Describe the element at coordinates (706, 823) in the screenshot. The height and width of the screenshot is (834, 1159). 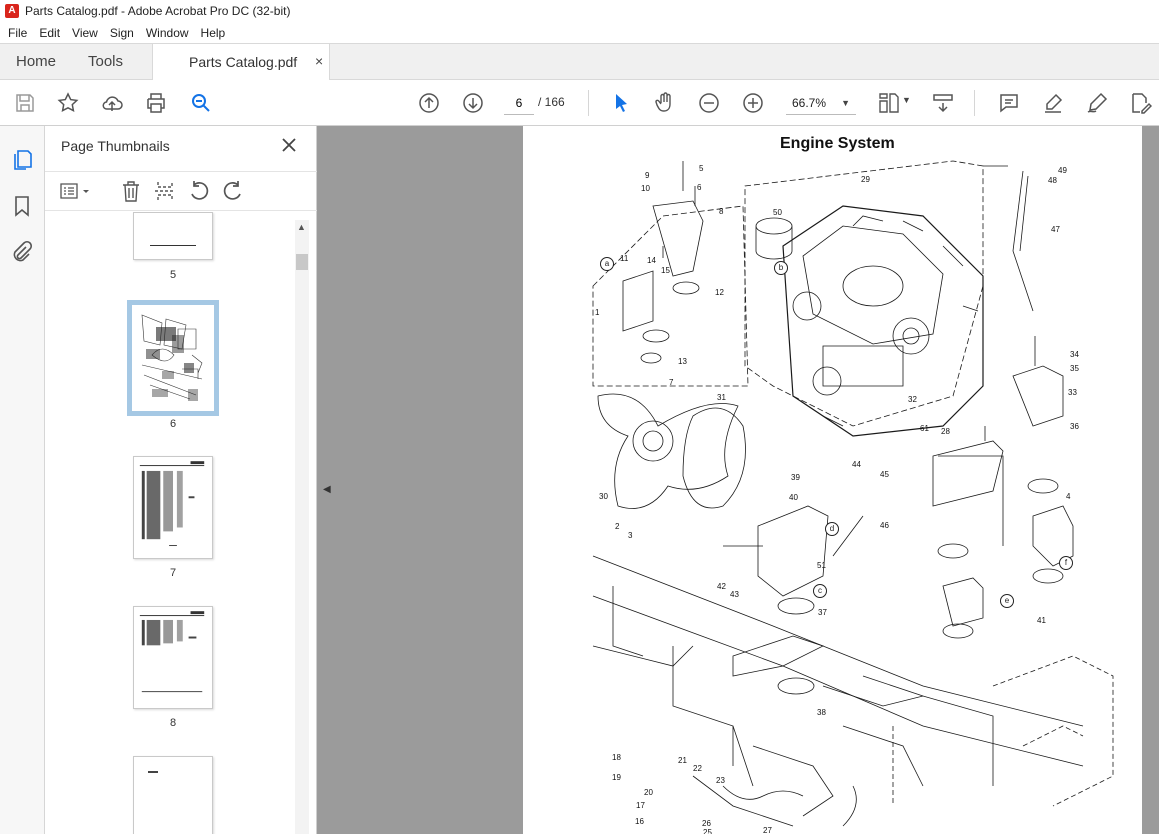
I see `part-number-callout: 26` at that location.